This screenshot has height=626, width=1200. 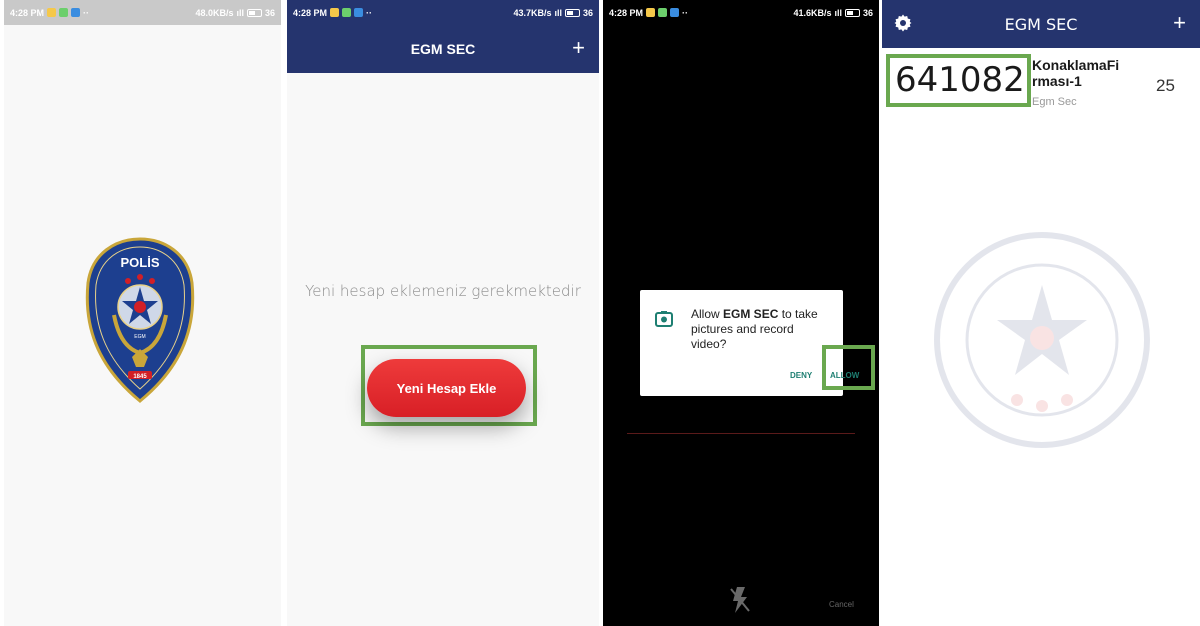 I want to click on issuer-name: Egm Sec, so click(x=1054, y=102).